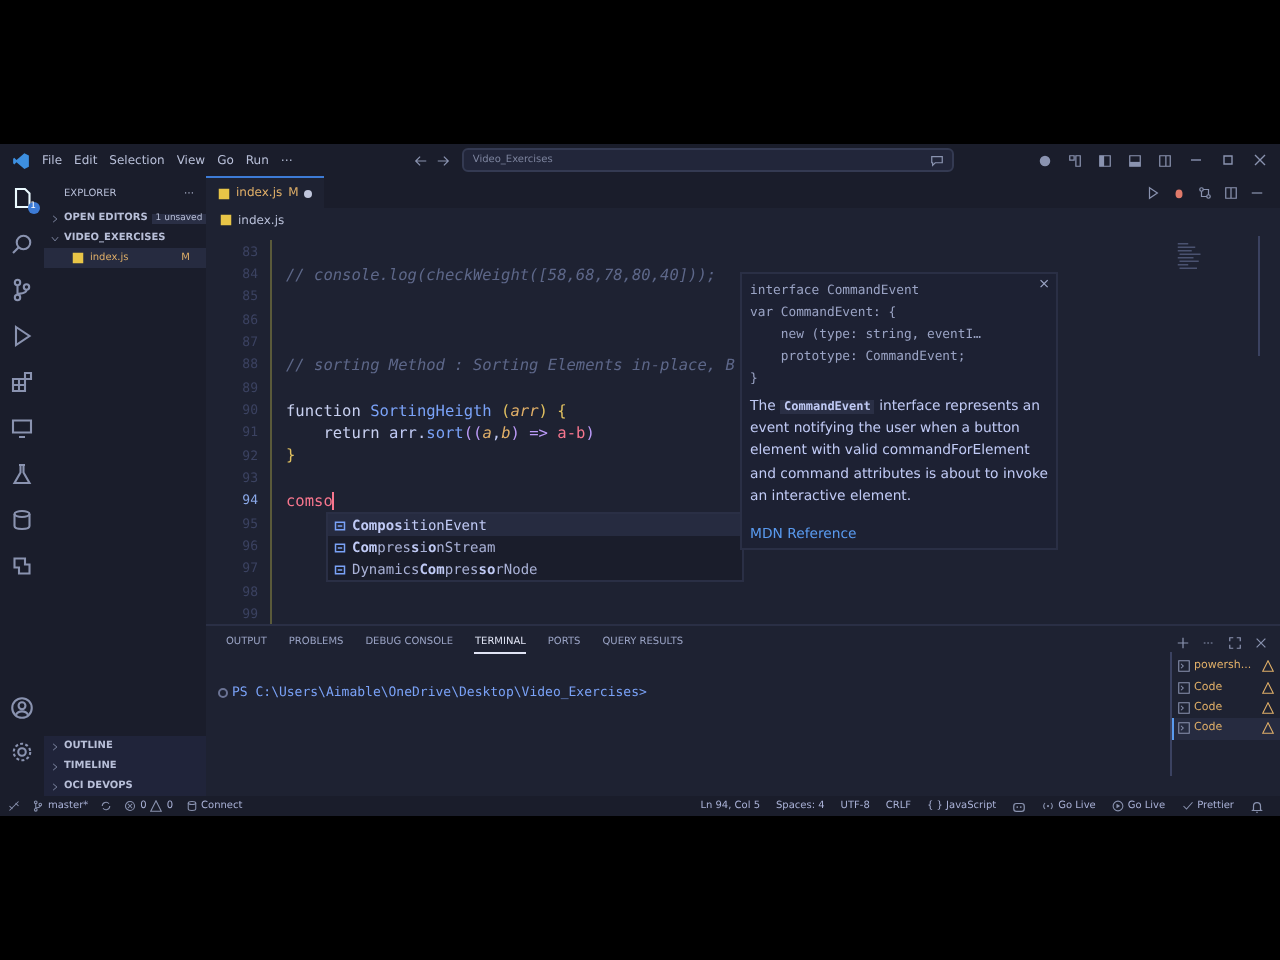 Image resolution: width=1280 pixels, height=960 pixels. What do you see at coordinates (22, 197) in the screenshot?
I see `document-icon` at bounding box center [22, 197].